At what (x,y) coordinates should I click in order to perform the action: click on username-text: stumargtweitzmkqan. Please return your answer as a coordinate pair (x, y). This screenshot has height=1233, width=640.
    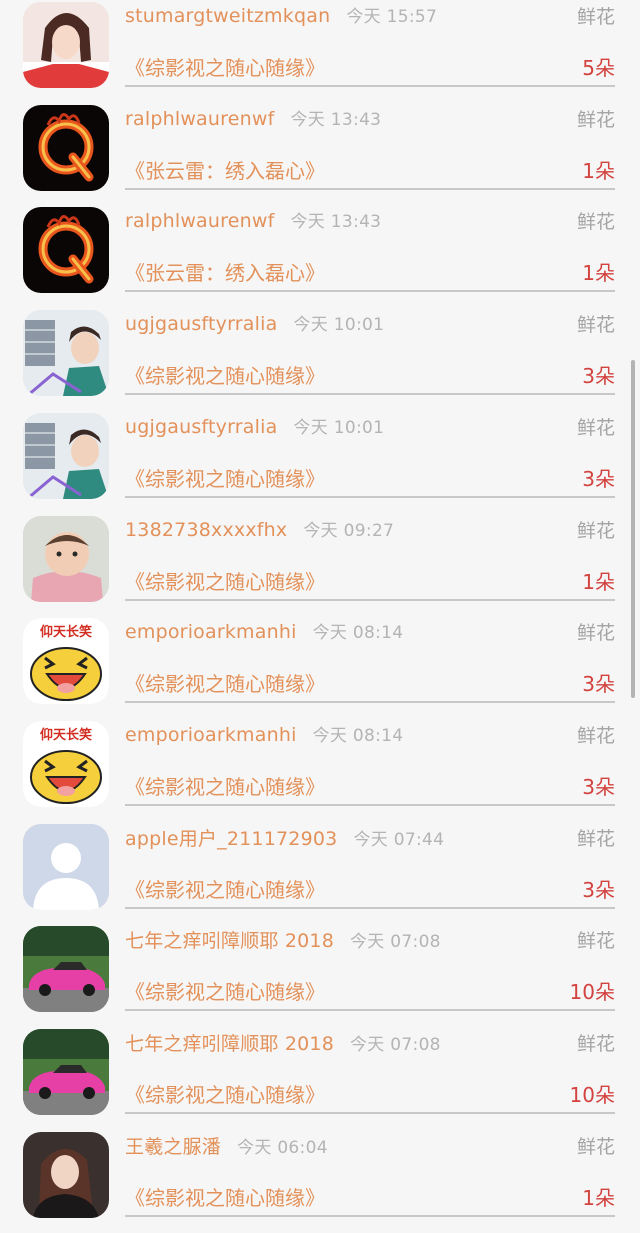
    Looking at the image, I should click on (227, 16).